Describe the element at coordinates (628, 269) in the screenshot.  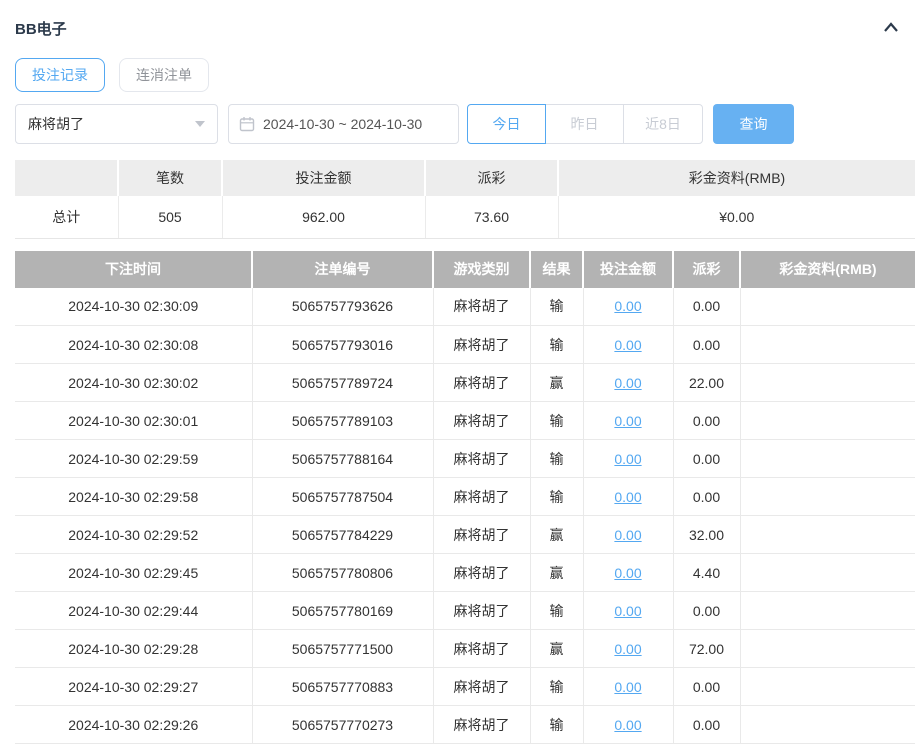
I see `records-header-bet-amount: 投注金额` at that location.